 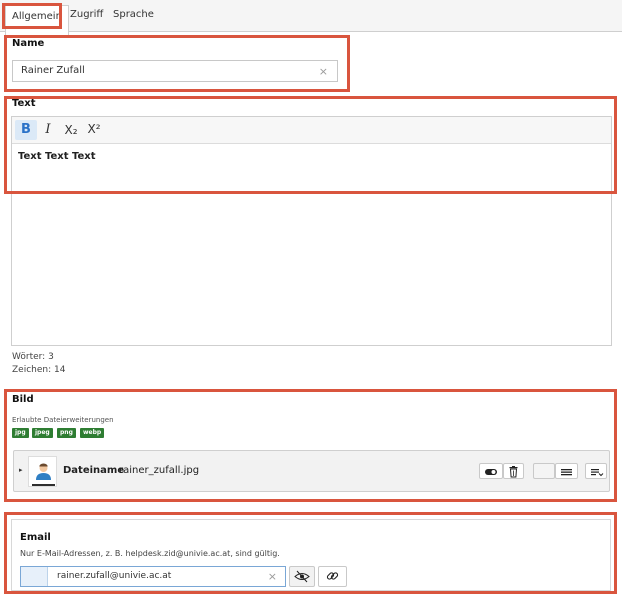 What do you see at coordinates (311, 19) in the screenshot?
I see `tab-bar: Allgemein Zugriff Sprache` at bounding box center [311, 19].